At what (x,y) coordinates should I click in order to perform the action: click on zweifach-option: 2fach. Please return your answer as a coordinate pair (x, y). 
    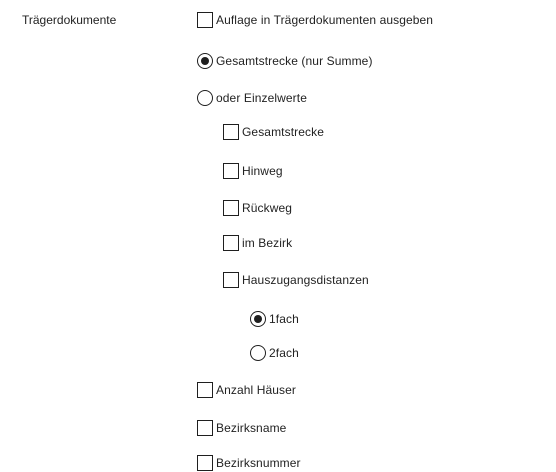
    Looking at the image, I should click on (274, 353).